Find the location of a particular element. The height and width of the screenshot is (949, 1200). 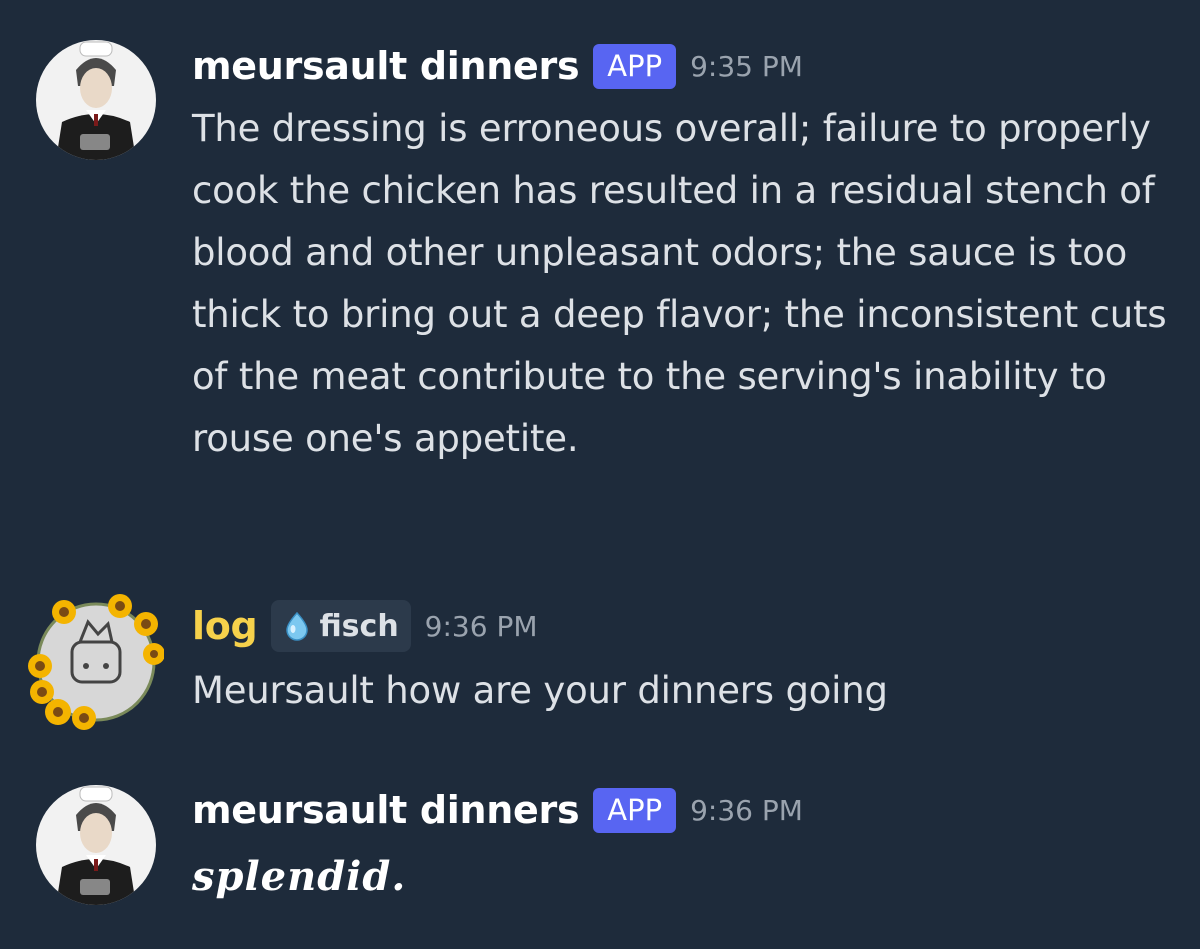

sunflower-wreath-icon is located at coordinates (96, 662).